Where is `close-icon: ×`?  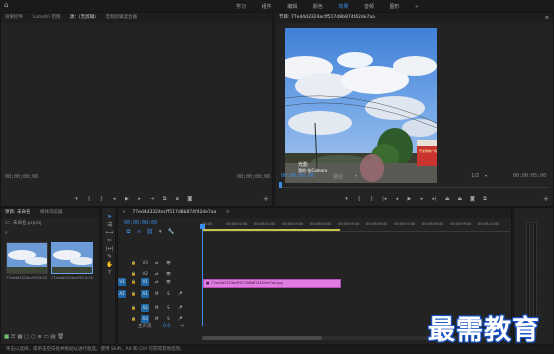
close-icon: × is located at coordinates (122, 213).